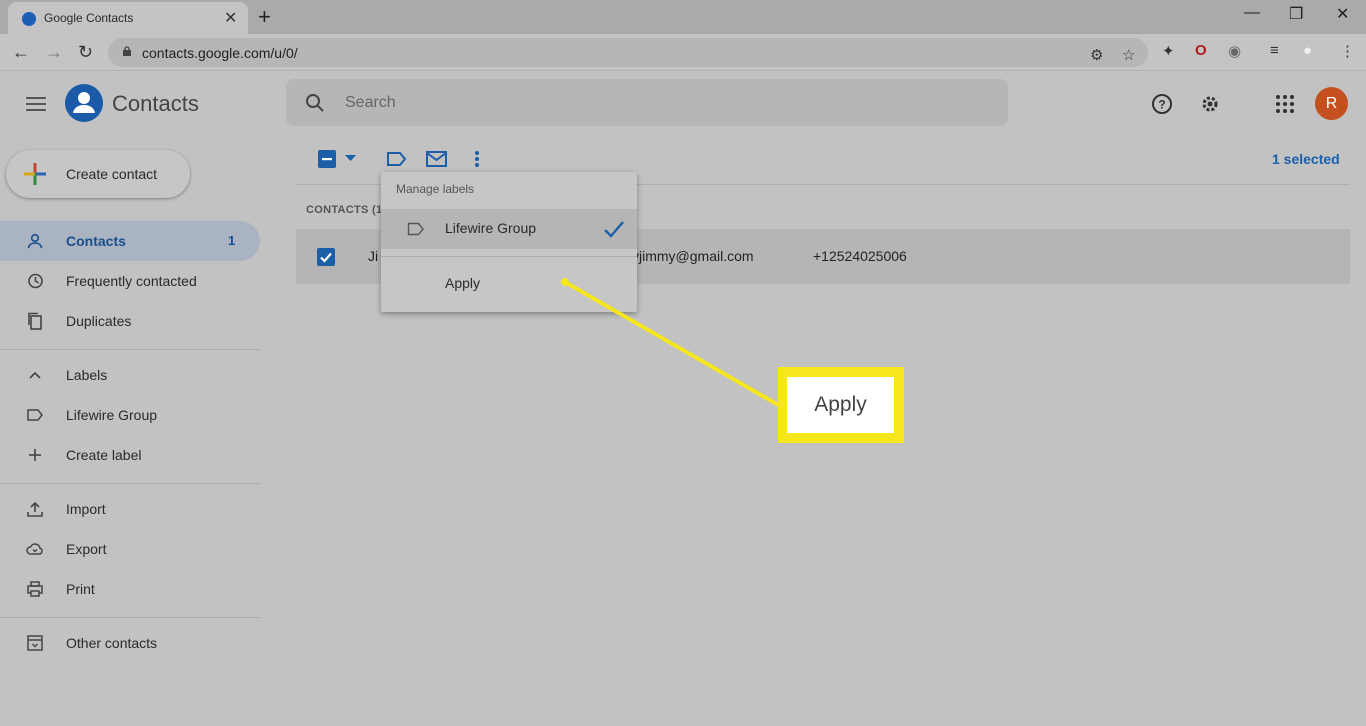  What do you see at coordinates (671, 343) in the screenshot?
I see `annotation-pointer-line` at bounding box center [671, 343].